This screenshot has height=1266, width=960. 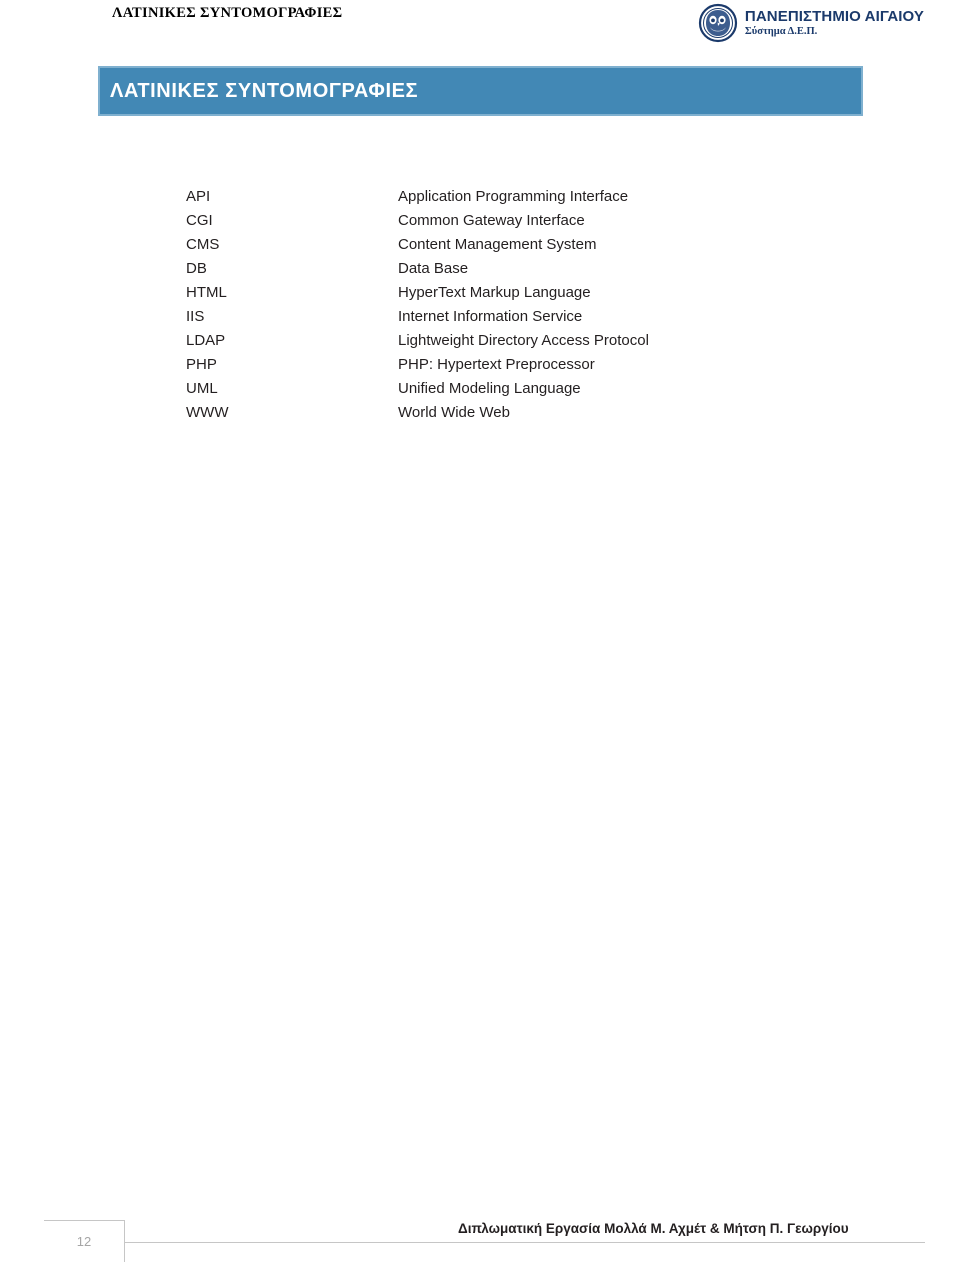 I want to click on abbreviation-definition: Unified Modeling Language, so click(x=489, y=388).